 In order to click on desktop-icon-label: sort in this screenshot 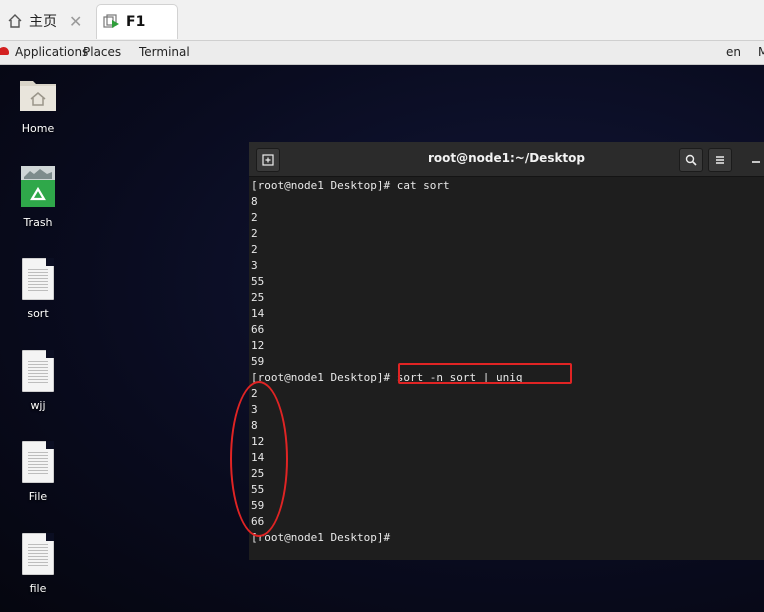, I will do `click(38, 313)`.